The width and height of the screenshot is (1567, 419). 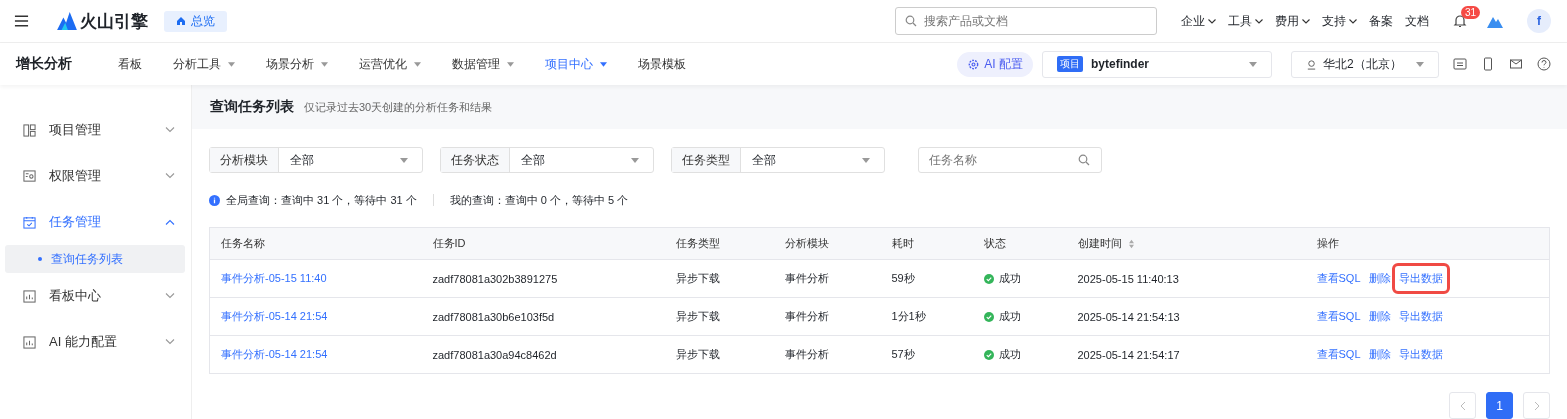 I want to click on my-query-summary: 我的查询：查询中 0 个，等待中 5 个, so click(x=539, y=200).